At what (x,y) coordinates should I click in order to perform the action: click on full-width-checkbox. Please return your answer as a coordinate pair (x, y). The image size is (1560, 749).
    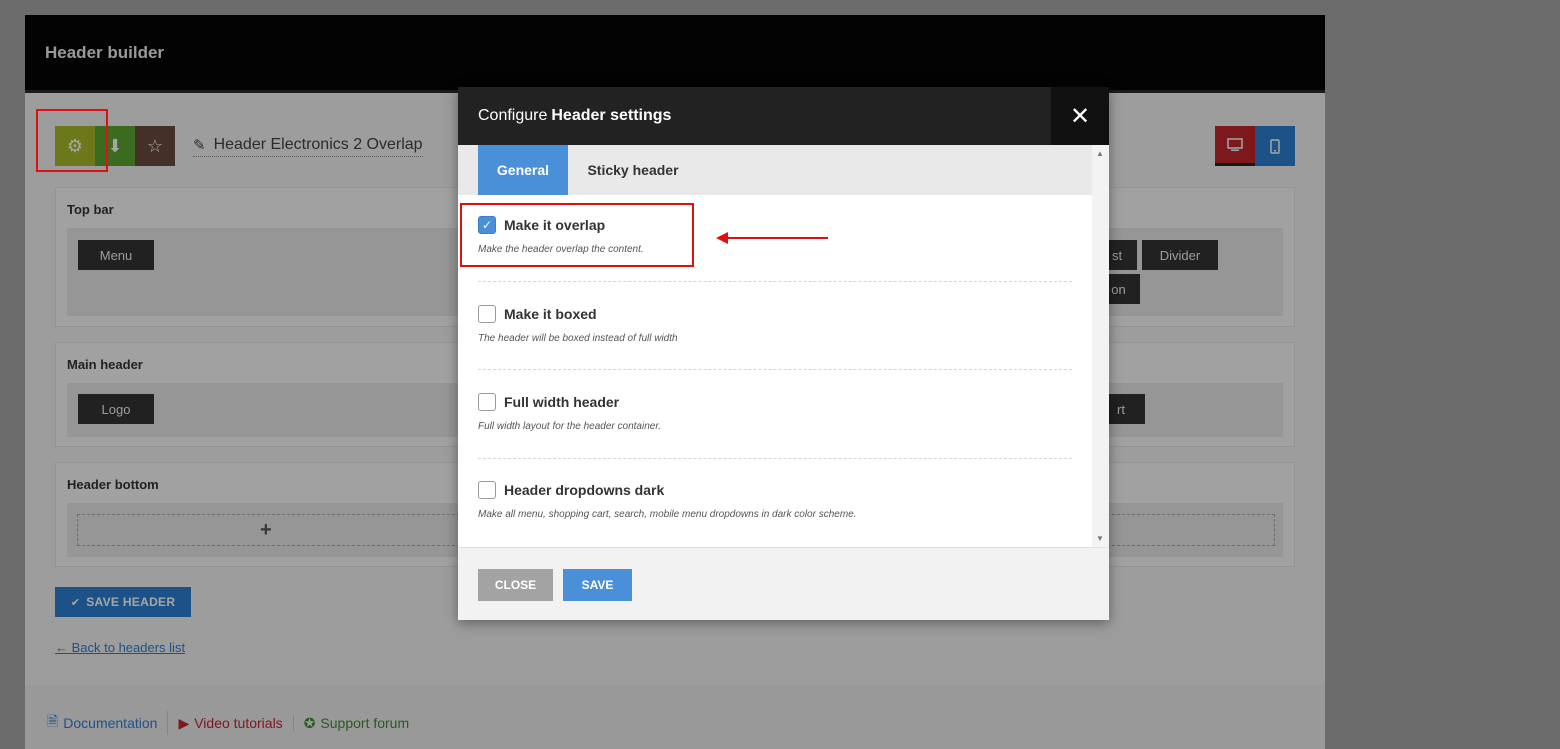
    Looking at the image, I should click on (487, 402).